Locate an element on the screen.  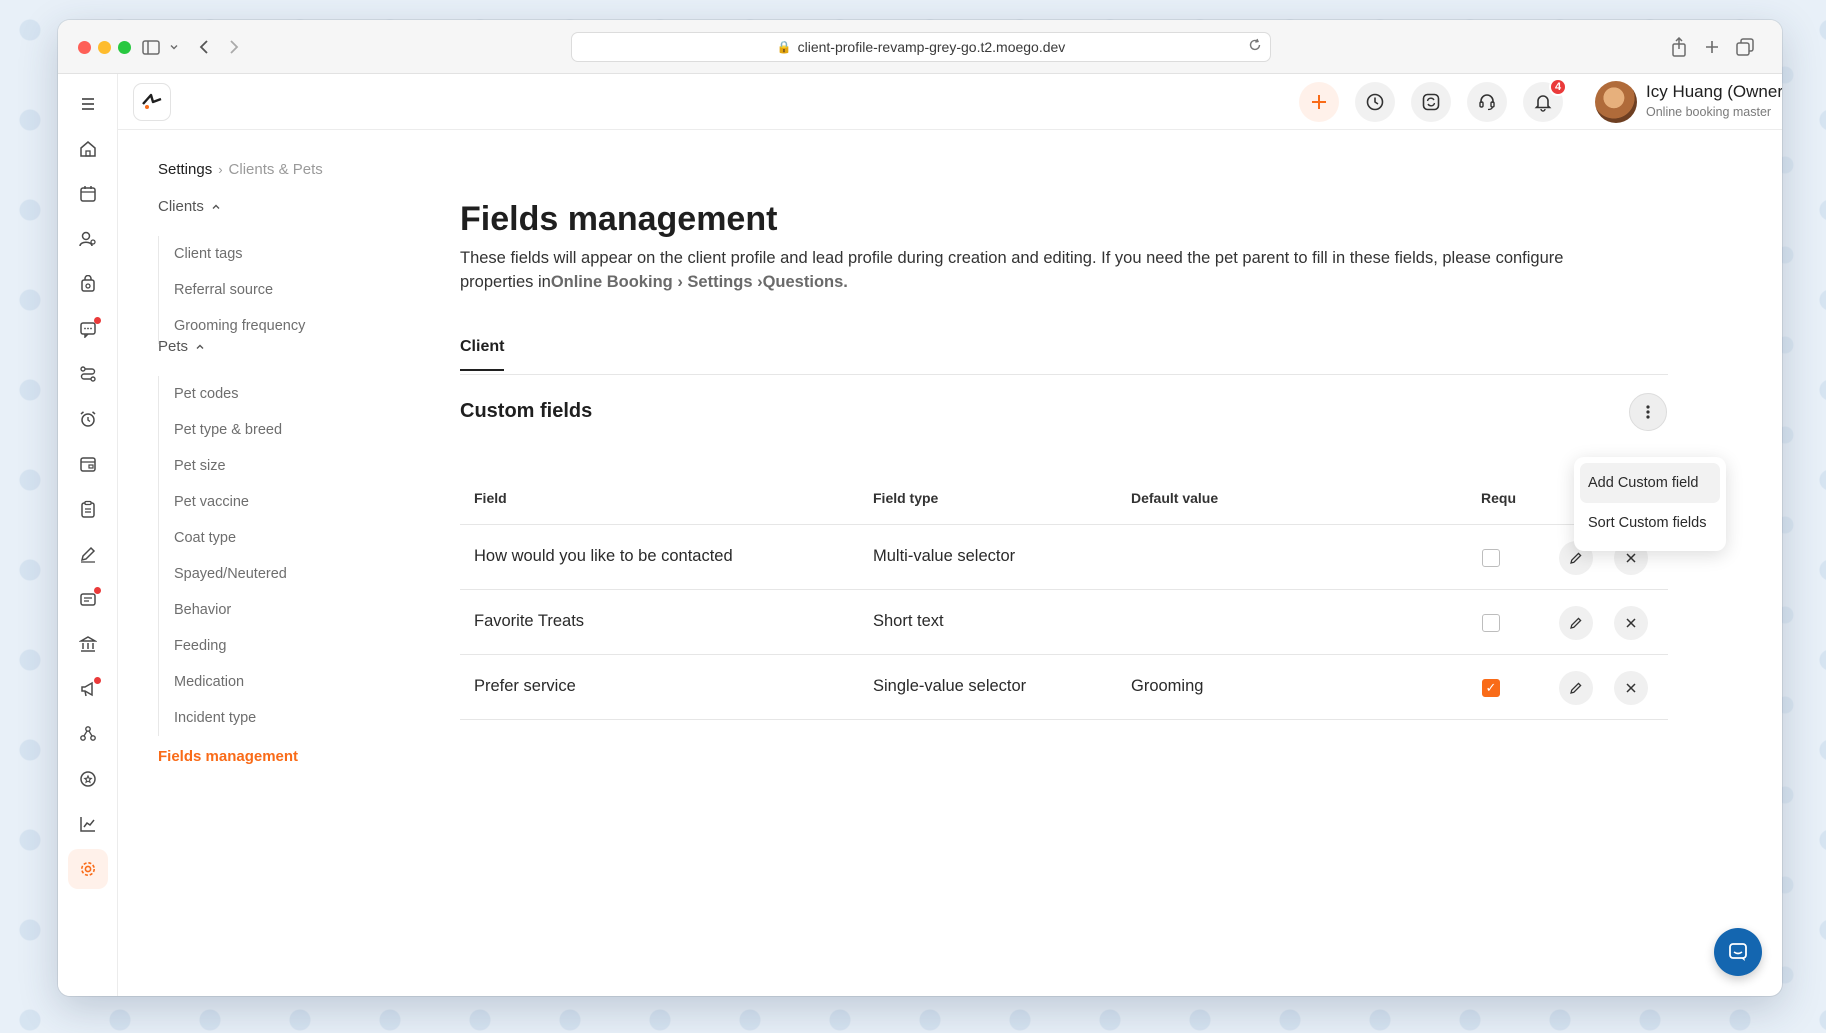
minimize-window-button is located at coordinates (104, 47).